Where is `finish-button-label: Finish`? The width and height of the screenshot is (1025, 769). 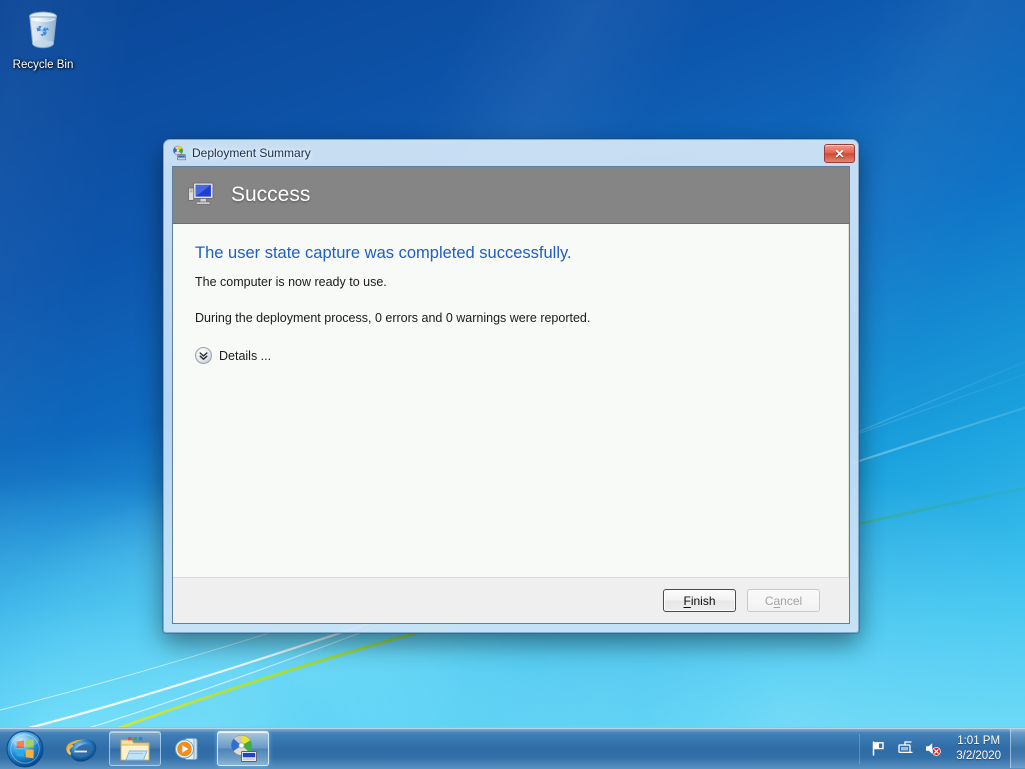 finish-button-label: Finish is located at coordinates (699, 601).